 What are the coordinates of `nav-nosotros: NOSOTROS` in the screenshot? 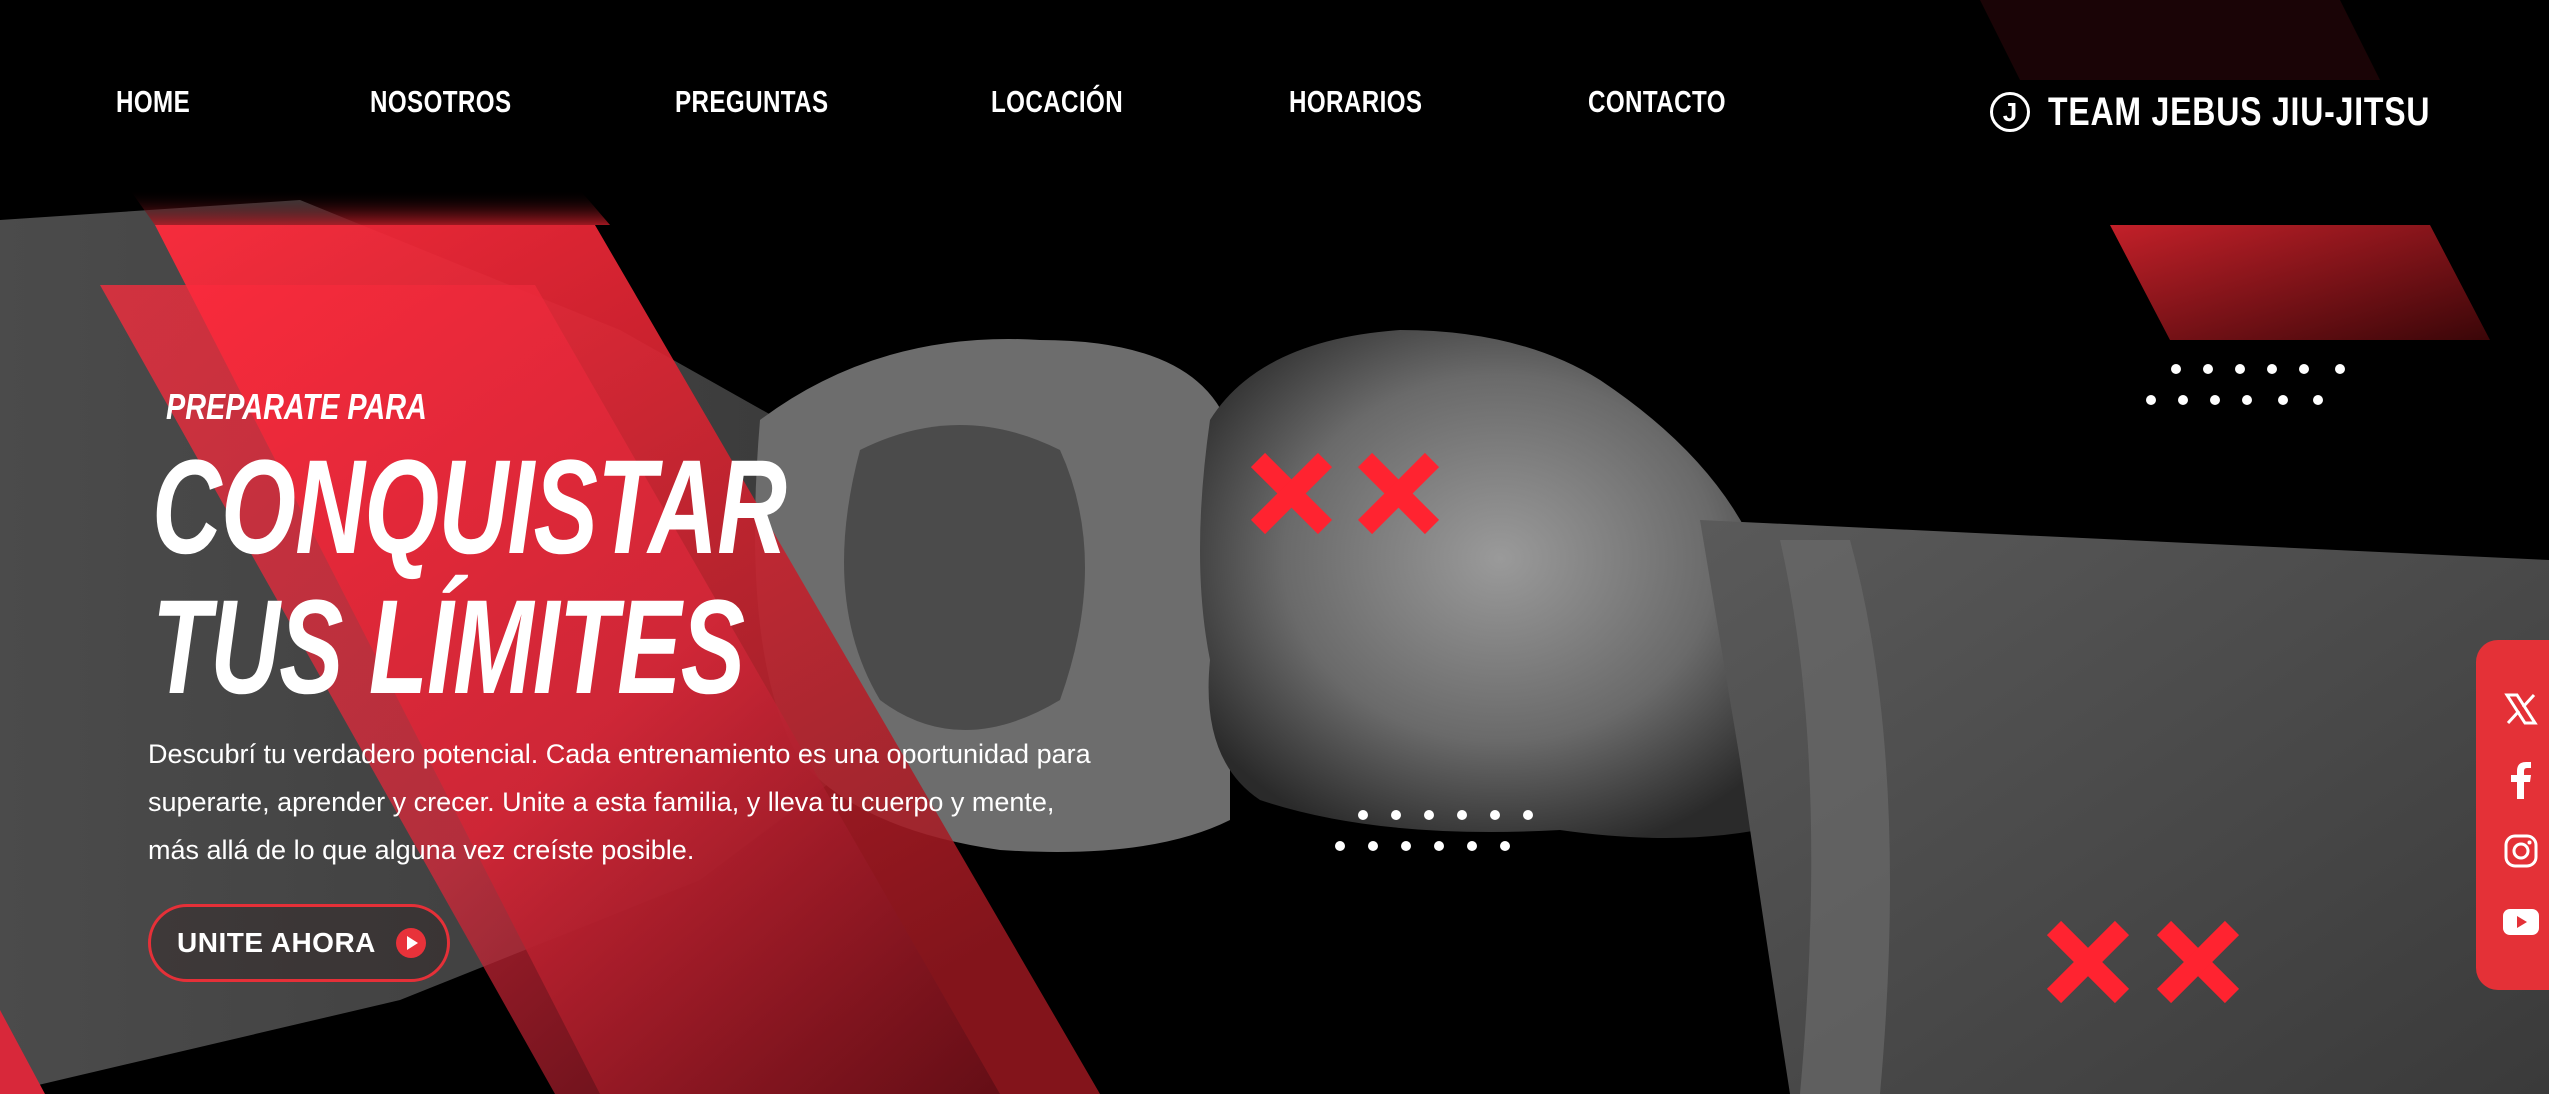 It's located at (440, 102).